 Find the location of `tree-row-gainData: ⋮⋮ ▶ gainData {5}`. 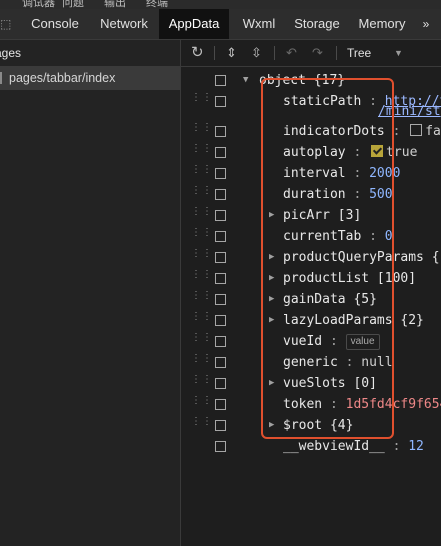

tree-row-gainData: ⋮⋮ ▶ gainData {5} is located at coordinates (311, 299).